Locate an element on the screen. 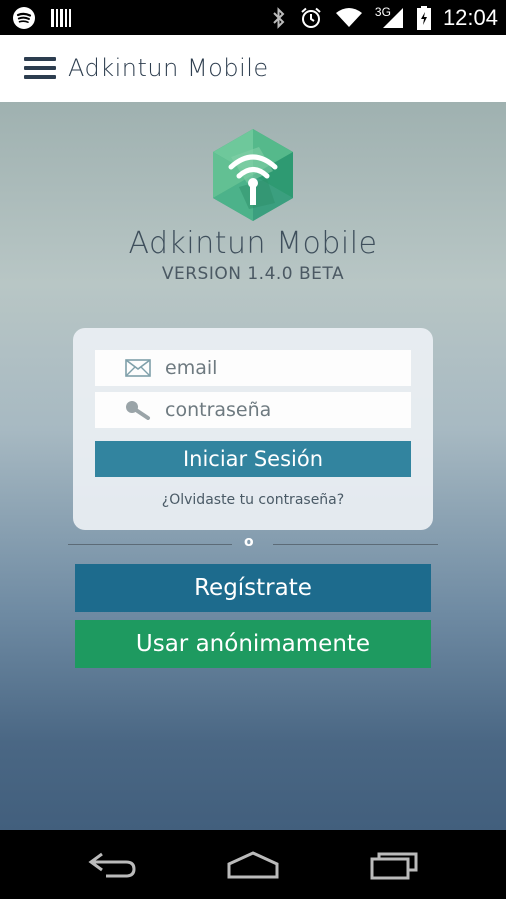 Image resolution: width=506 pixels, height=899 pixels. password-field is located at coordinates (253, 410).